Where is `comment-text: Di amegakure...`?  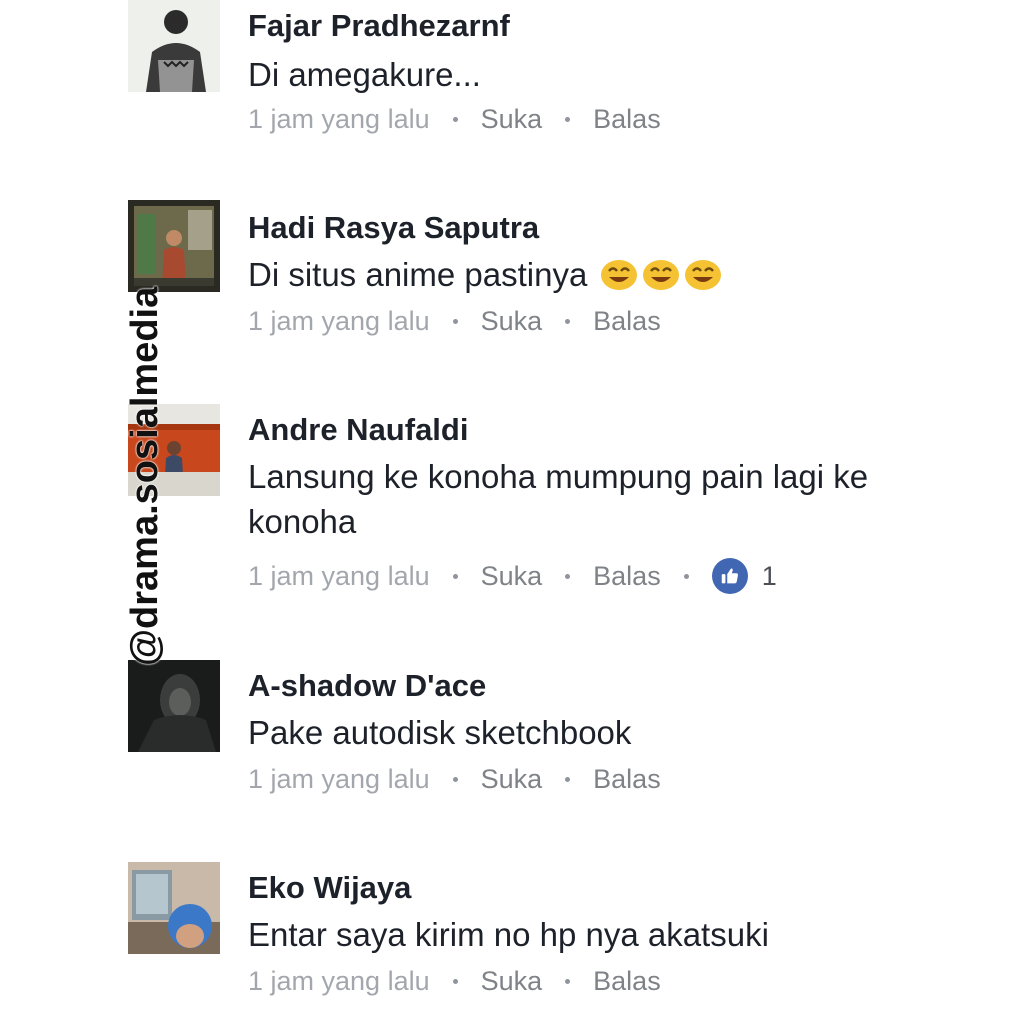 comment-text: Di amegakure... is located at coordinates (364, 74).